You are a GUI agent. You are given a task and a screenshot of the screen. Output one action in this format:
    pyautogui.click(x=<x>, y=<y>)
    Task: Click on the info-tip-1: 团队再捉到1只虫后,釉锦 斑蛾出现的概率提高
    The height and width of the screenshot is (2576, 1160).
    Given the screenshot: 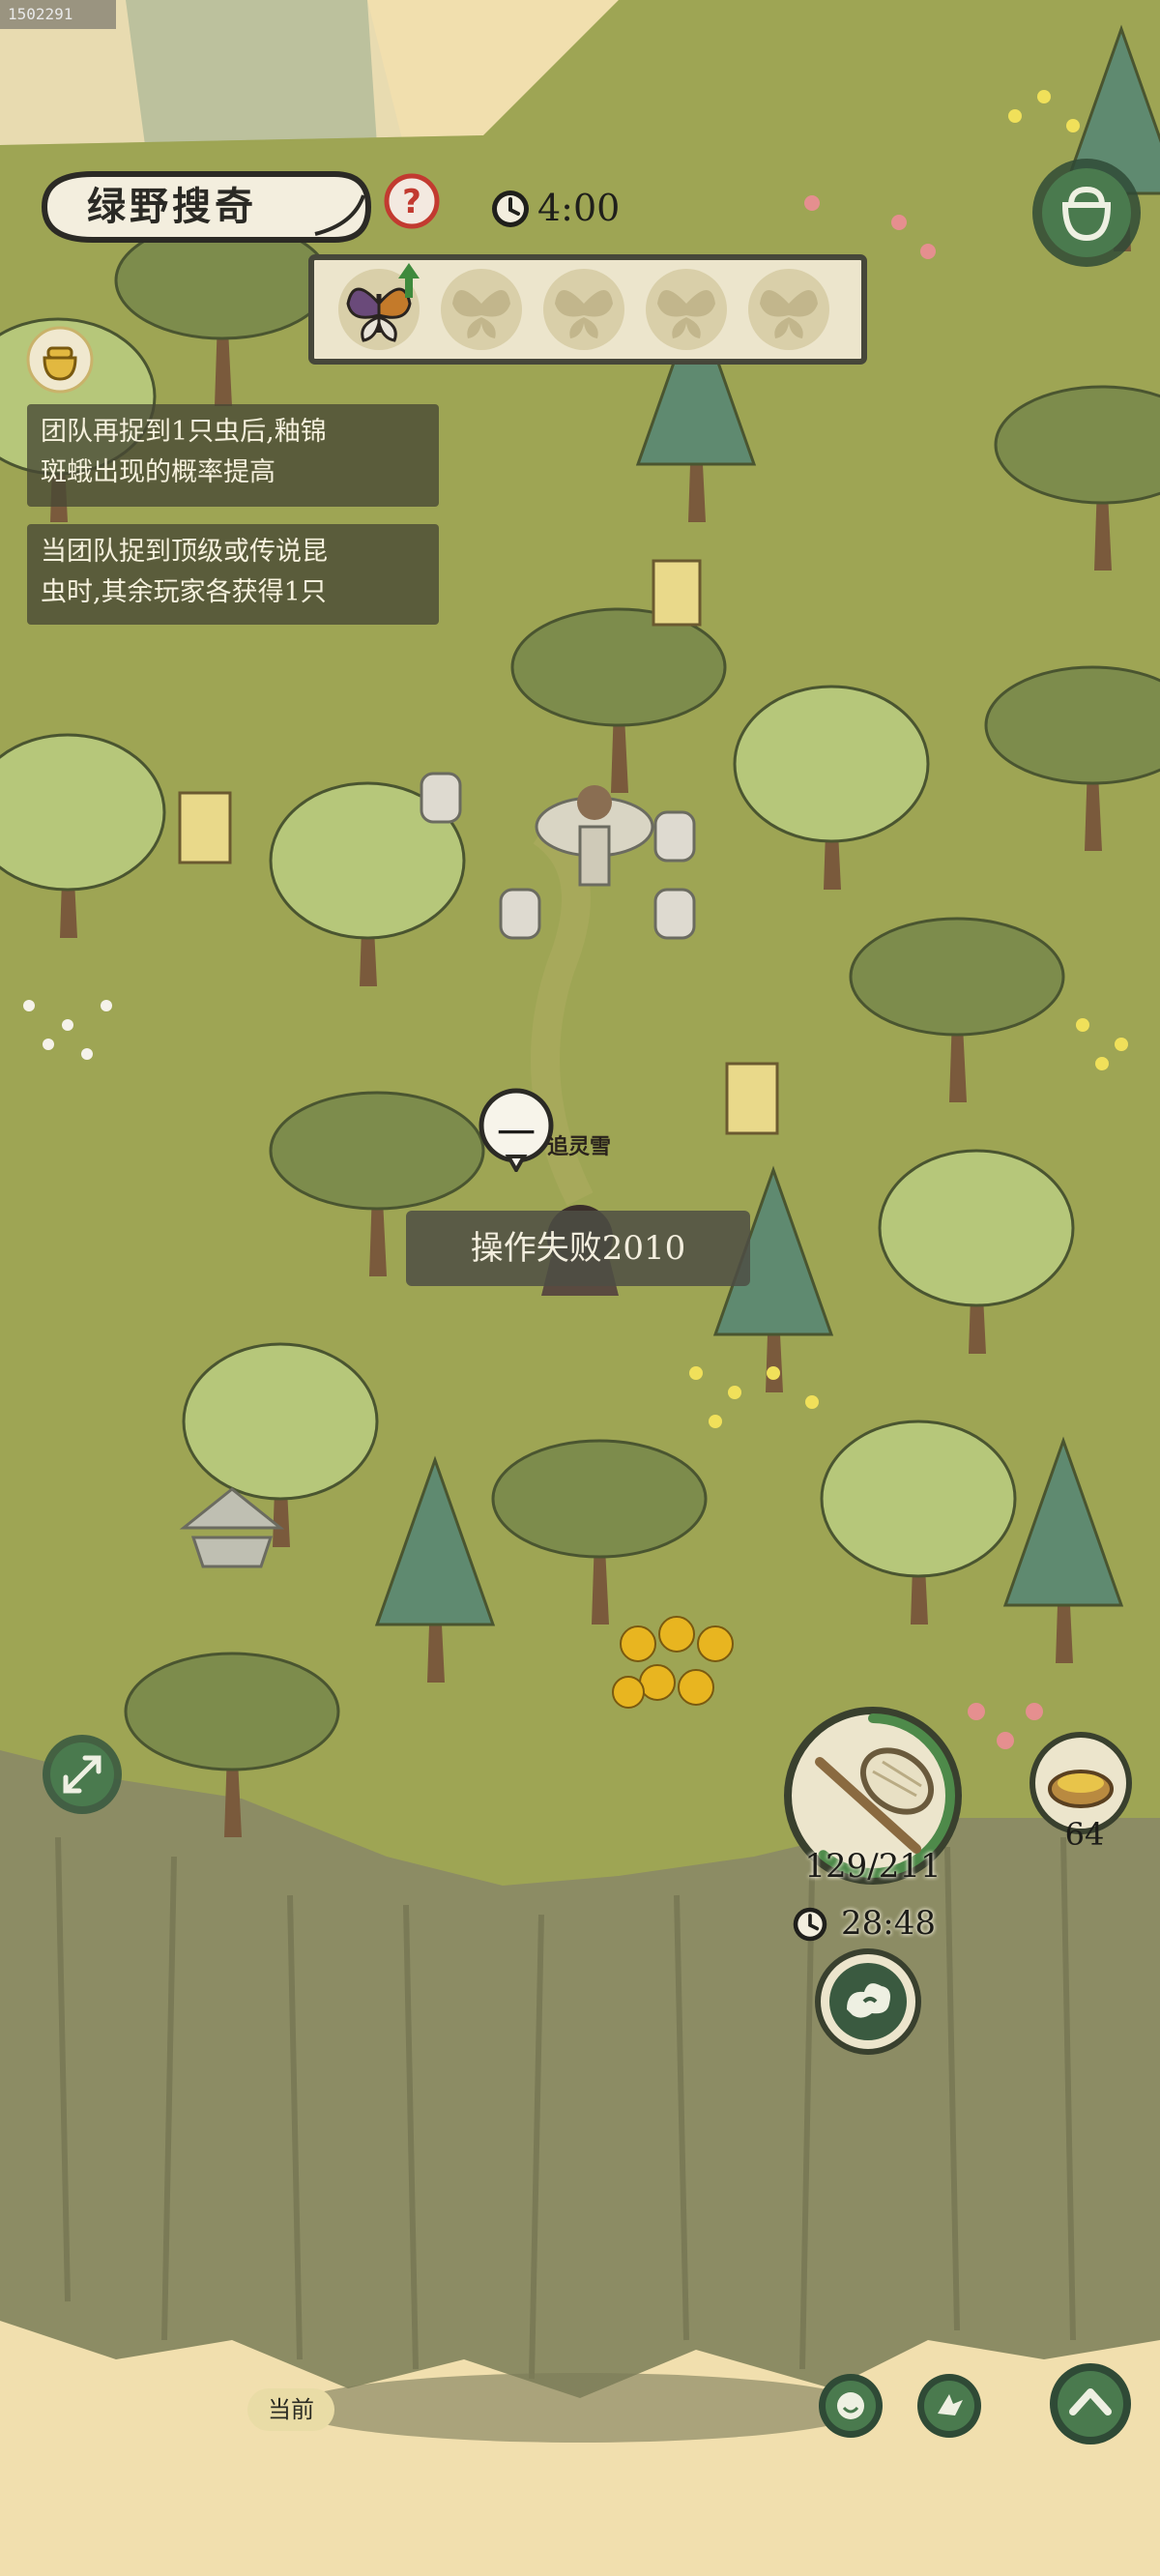 What is the action you would take?
    pyautogui.click(x=233, y=455)
    